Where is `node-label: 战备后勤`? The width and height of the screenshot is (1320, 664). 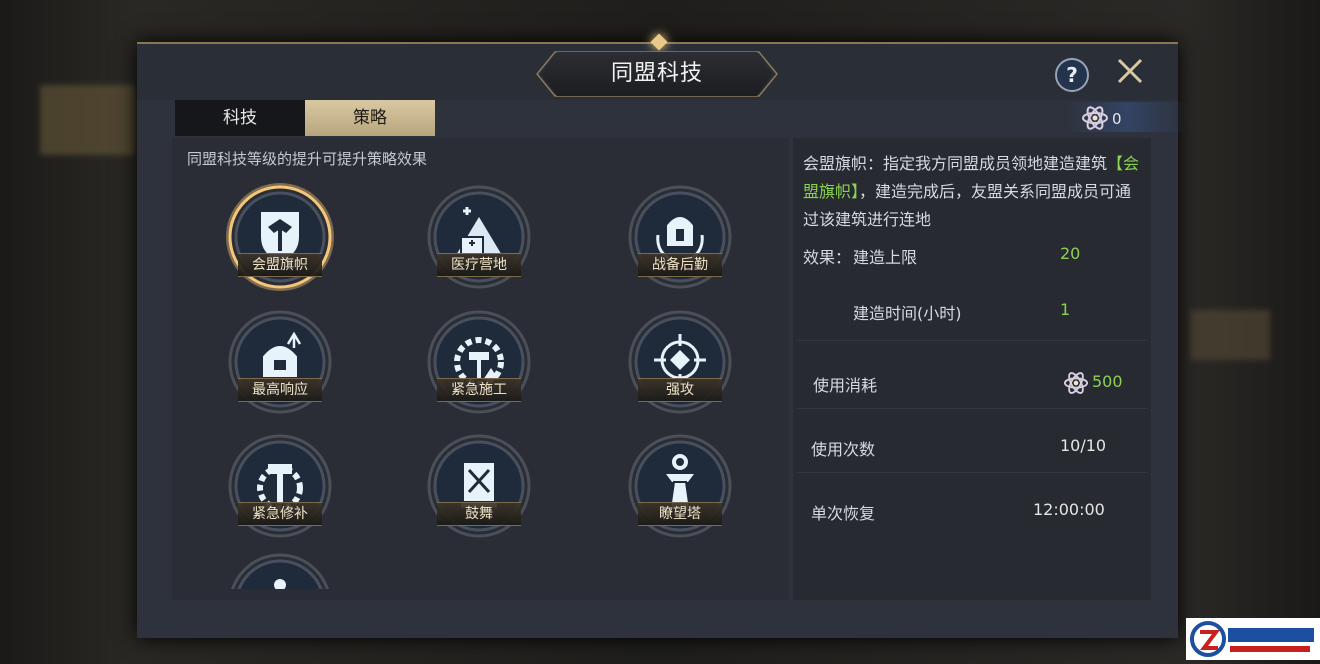
node-label: 战备后勤 is located at coordinates (680, 265).